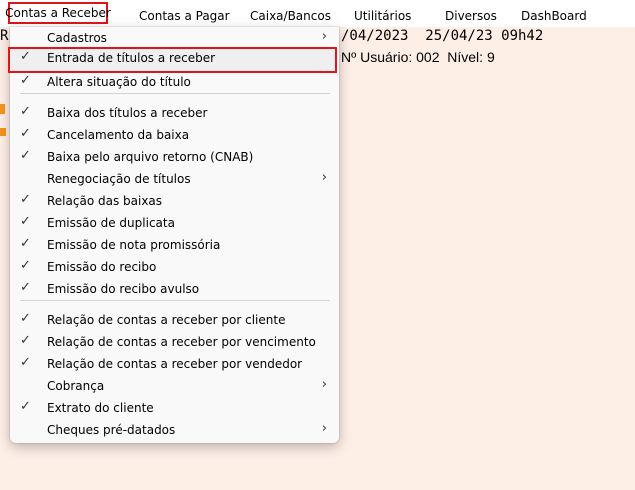 This screenshot has height=490, width=635. What do you see at coordinates (77, 38) in the screenshot?
I see `menu-item-label: Cadastros` at bounding box center [77, 38].